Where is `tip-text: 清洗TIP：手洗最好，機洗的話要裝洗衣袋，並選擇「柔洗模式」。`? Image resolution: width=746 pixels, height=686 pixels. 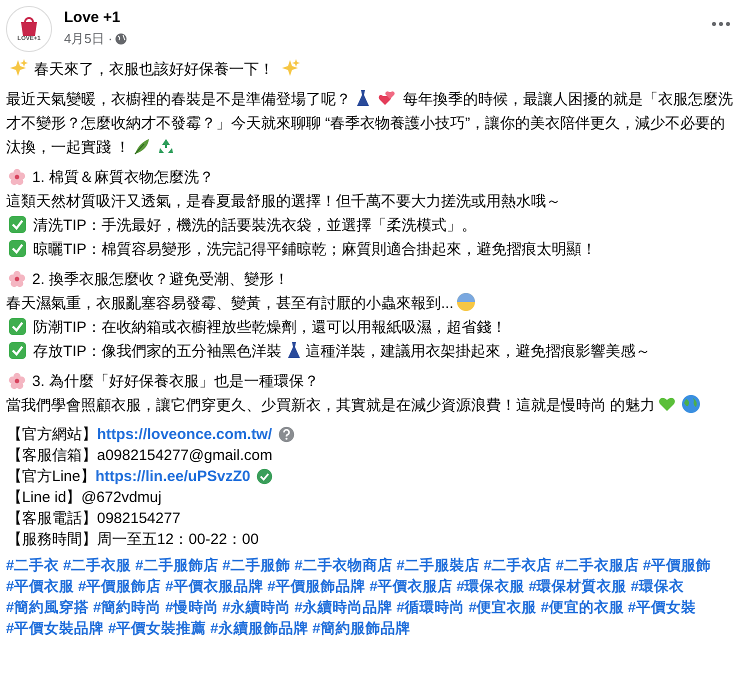 tip-text: 清洗TIP：手洗最好，機洗的話要裝洗衣袋，並選擇「柔洗模式」。 is located at coordinates (254, 225).